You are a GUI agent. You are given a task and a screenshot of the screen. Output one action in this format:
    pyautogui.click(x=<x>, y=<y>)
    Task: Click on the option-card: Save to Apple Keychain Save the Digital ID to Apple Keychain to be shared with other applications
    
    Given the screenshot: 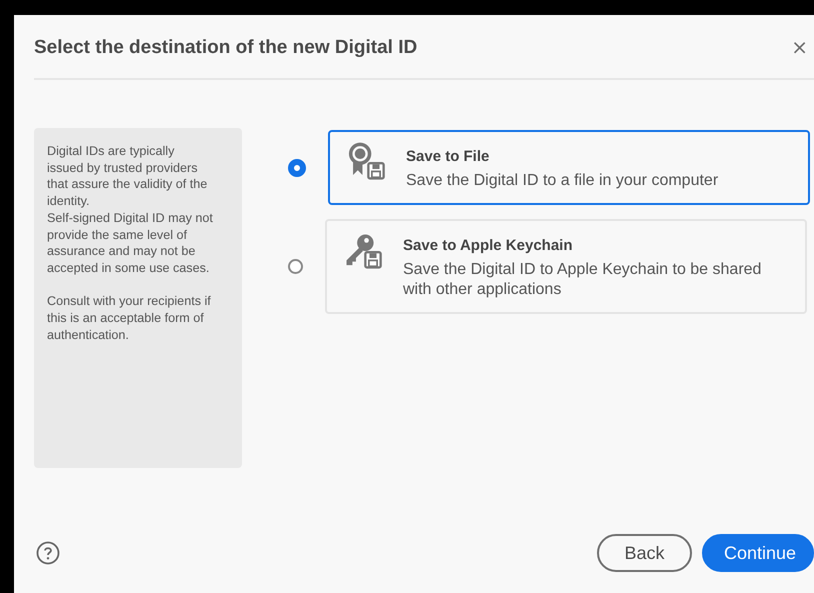 What is the action you would take?
    pyautogui.click(x=566, y=266)
    